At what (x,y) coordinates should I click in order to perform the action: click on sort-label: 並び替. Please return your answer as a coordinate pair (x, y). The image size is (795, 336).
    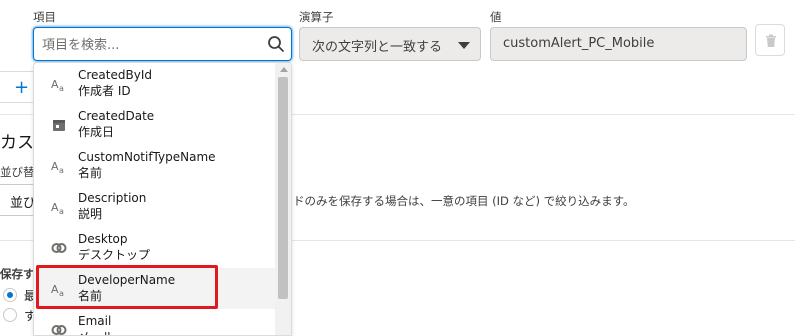
    Looking at the image, I should click on (17, 172).